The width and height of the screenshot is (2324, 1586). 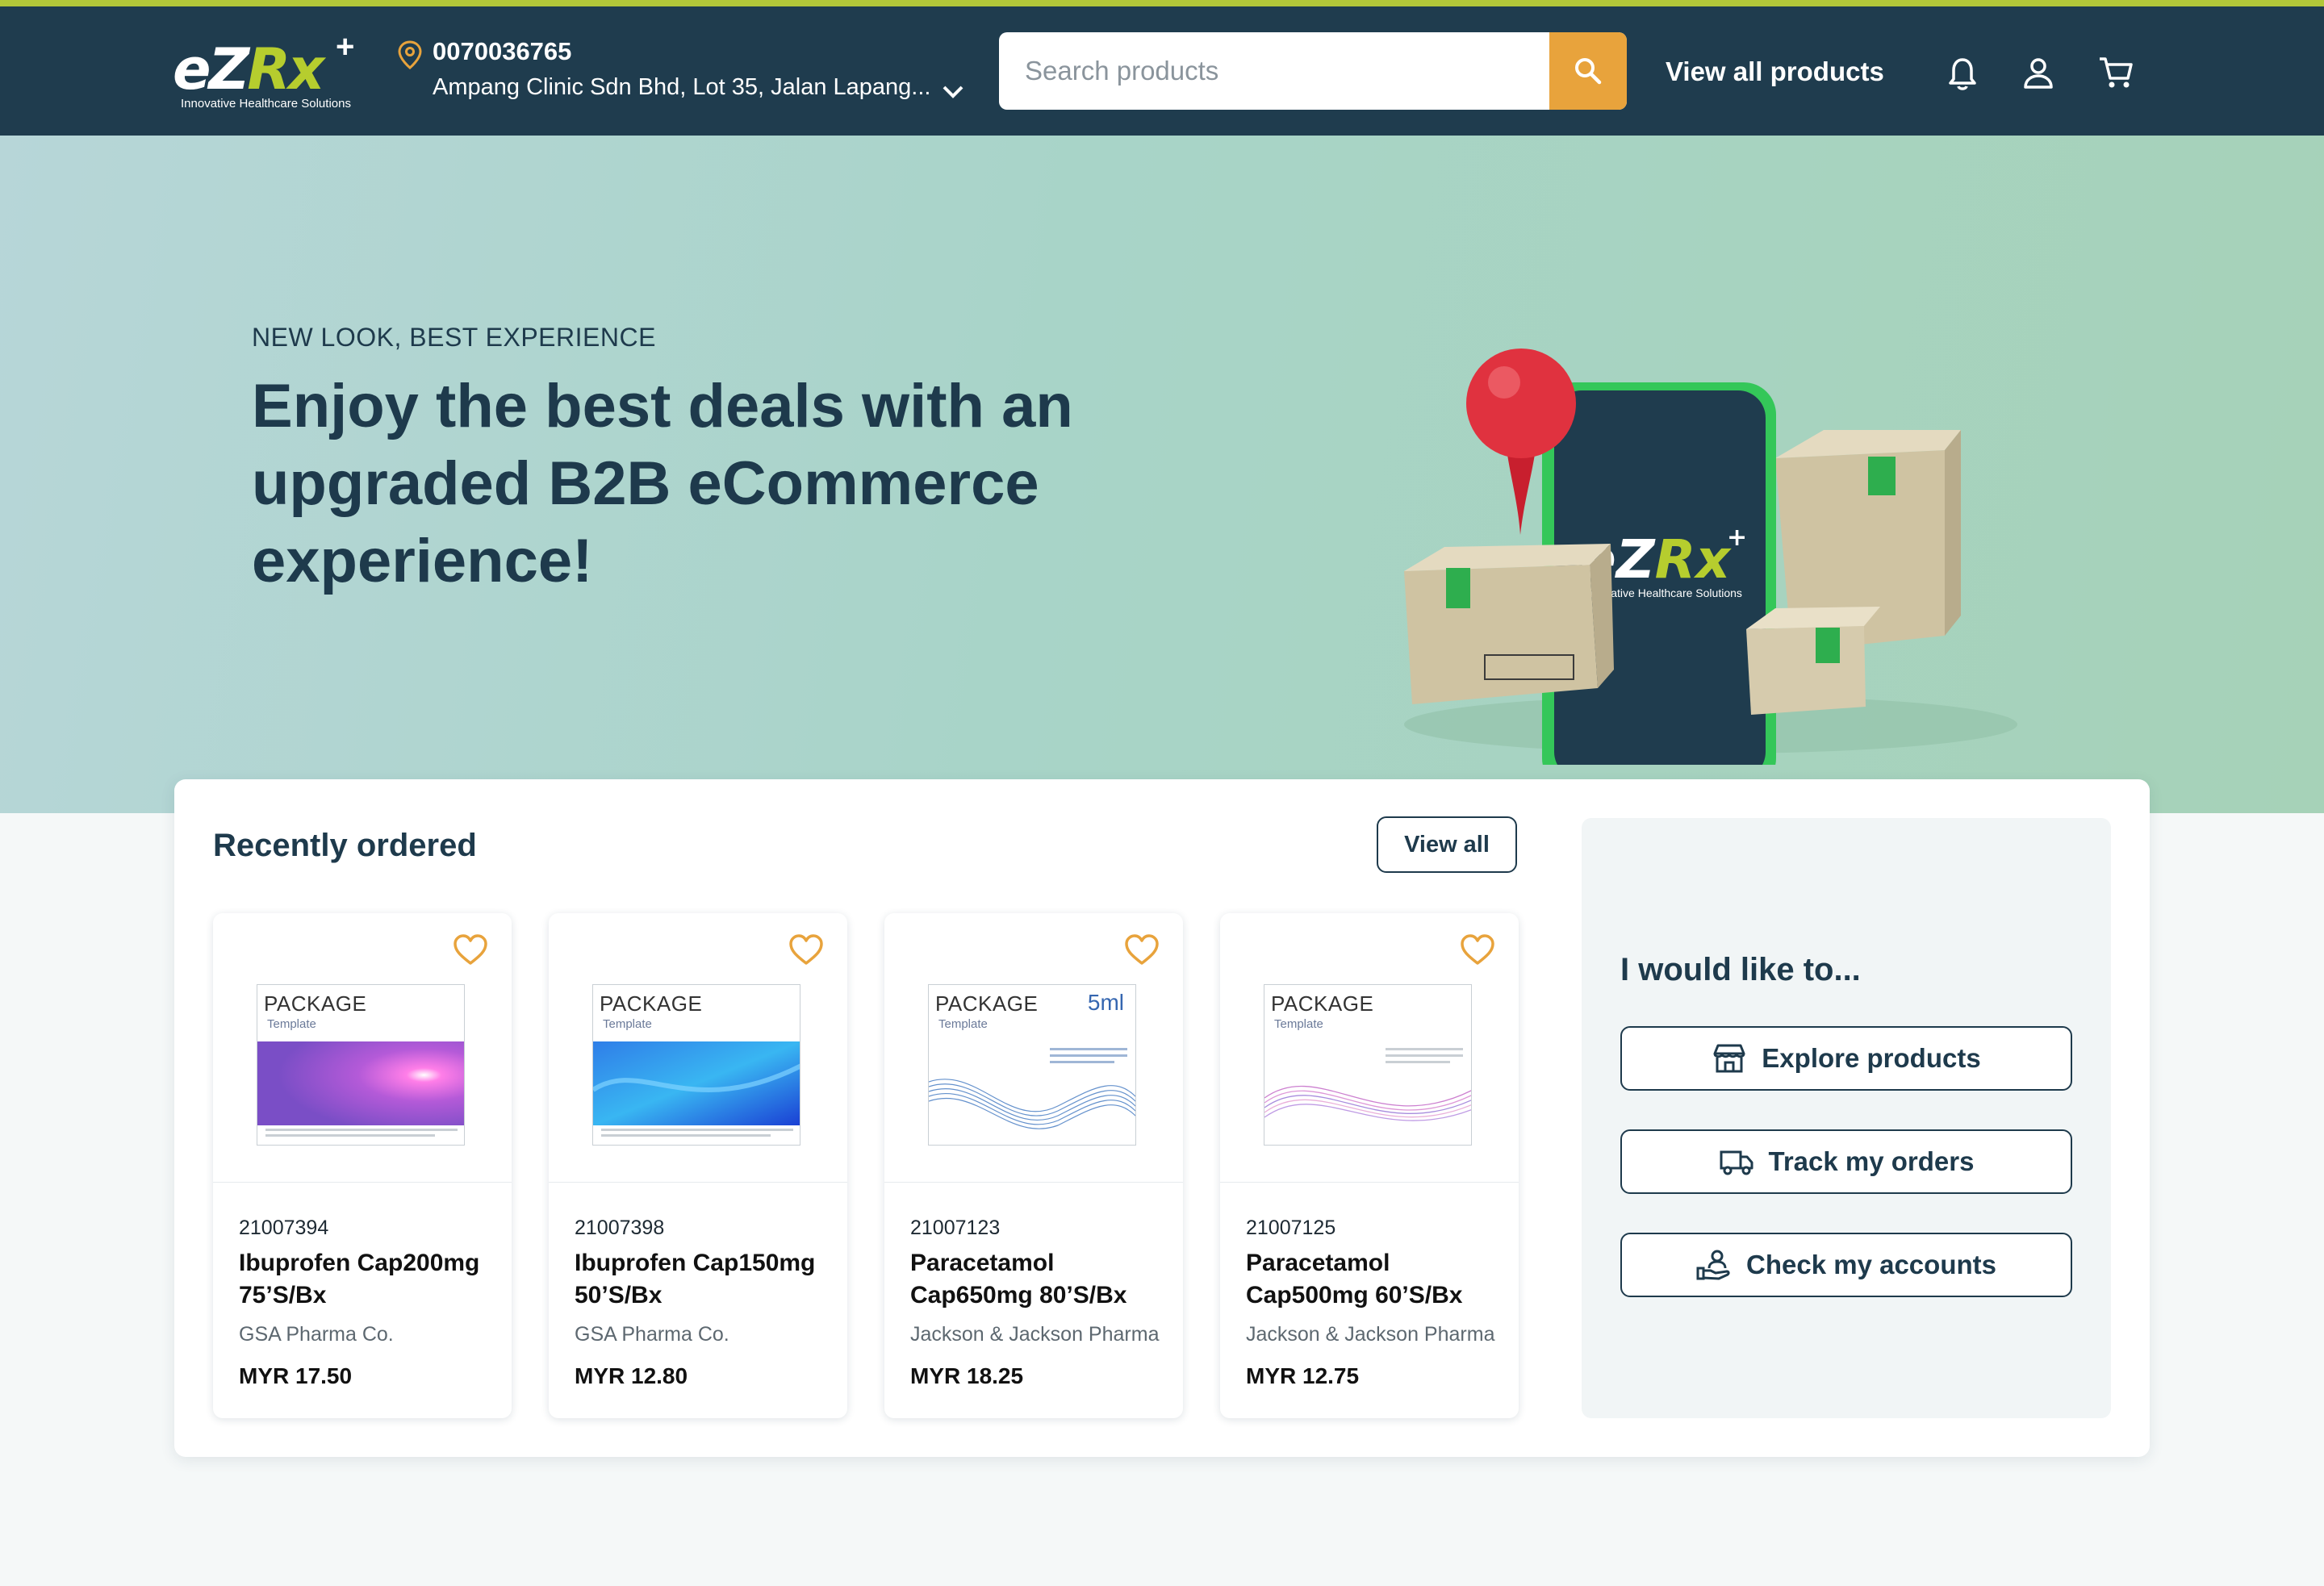 What do you see at coordinates (1729, 1058) in the screenshot?
I see `store-icon` at bounding box center [1729, 1058].